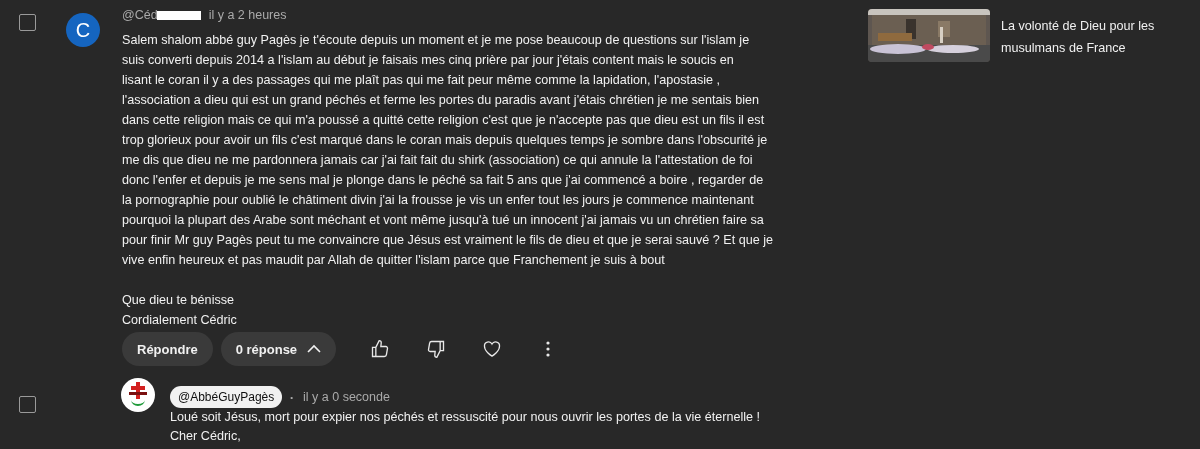 The image size is (1200, 449). I want to click on video-title: La volonté de Dieu pour les musulmans de France, so click(1086, 37).